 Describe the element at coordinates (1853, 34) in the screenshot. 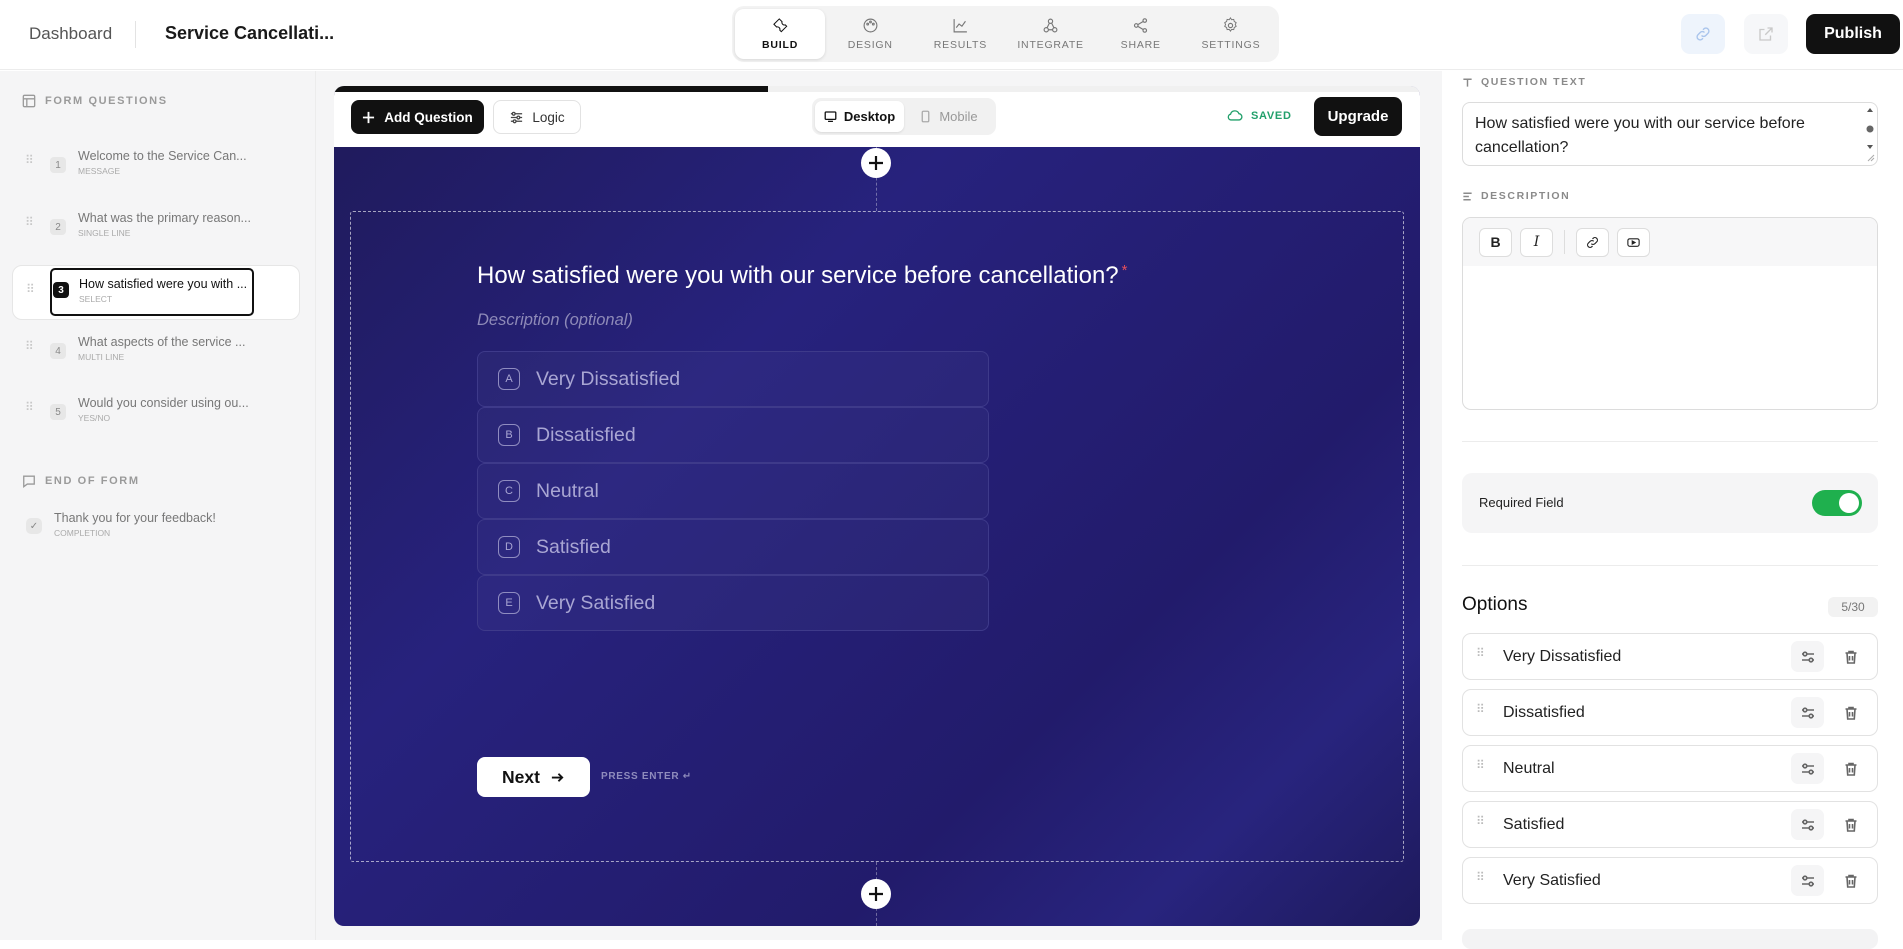

I see `publish-button: Publish` at that location.